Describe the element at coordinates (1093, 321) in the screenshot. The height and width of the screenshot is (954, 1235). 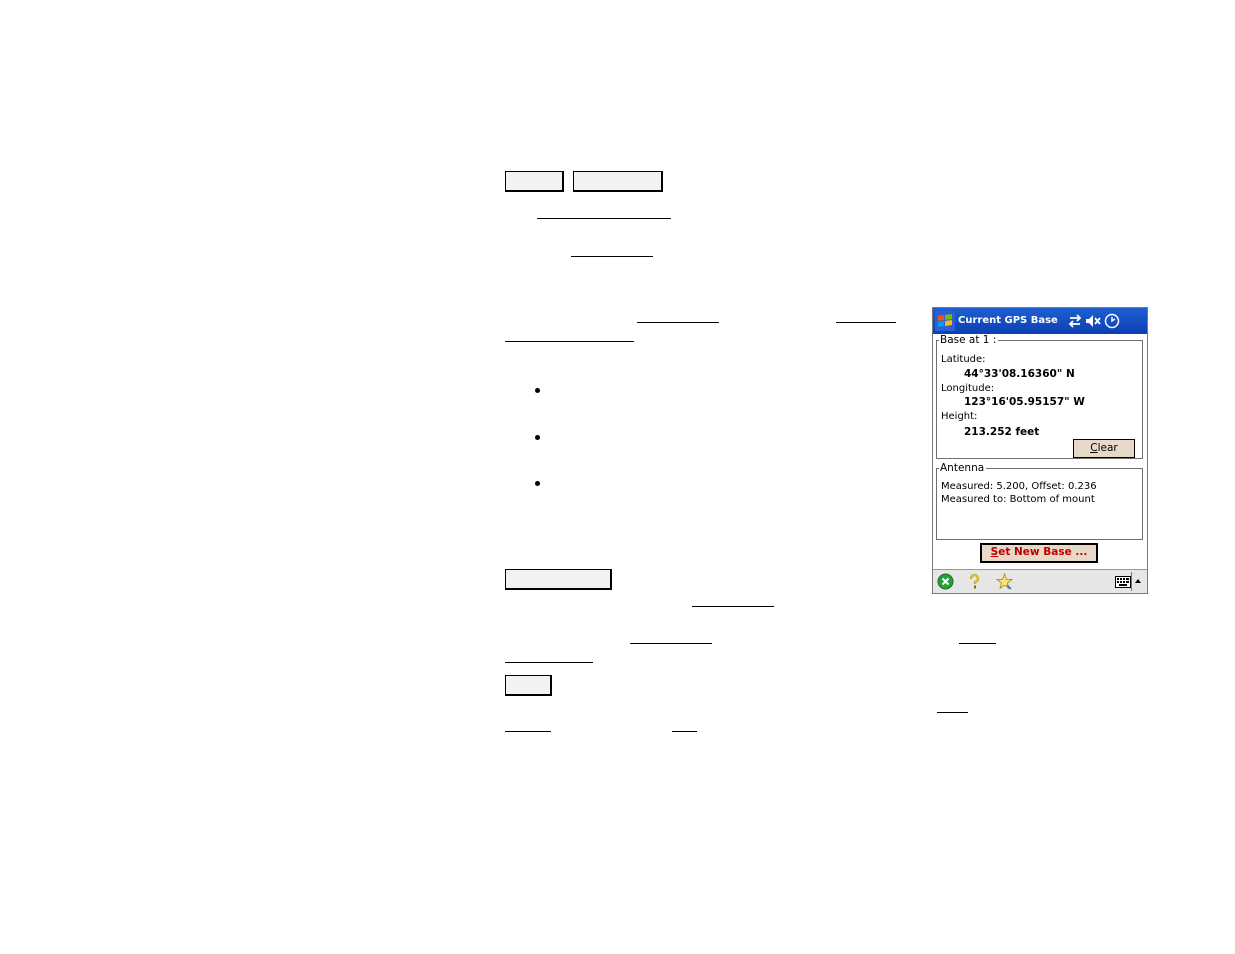
I see `speaker-muted-icon` at that location.